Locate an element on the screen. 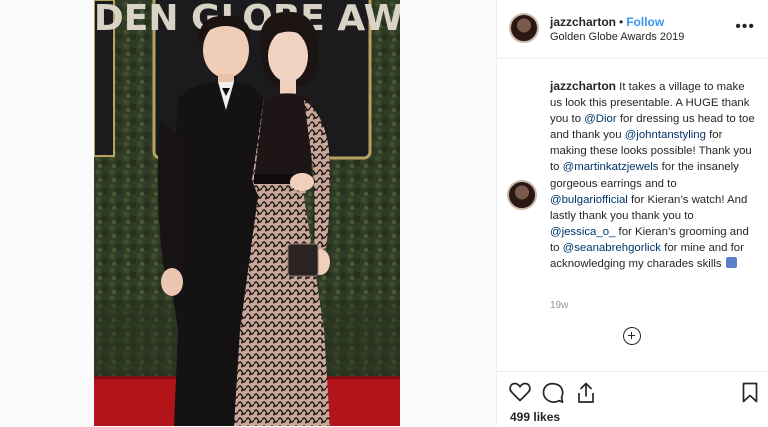  action-bar: 499 likes is located at coordinates (632, 399).